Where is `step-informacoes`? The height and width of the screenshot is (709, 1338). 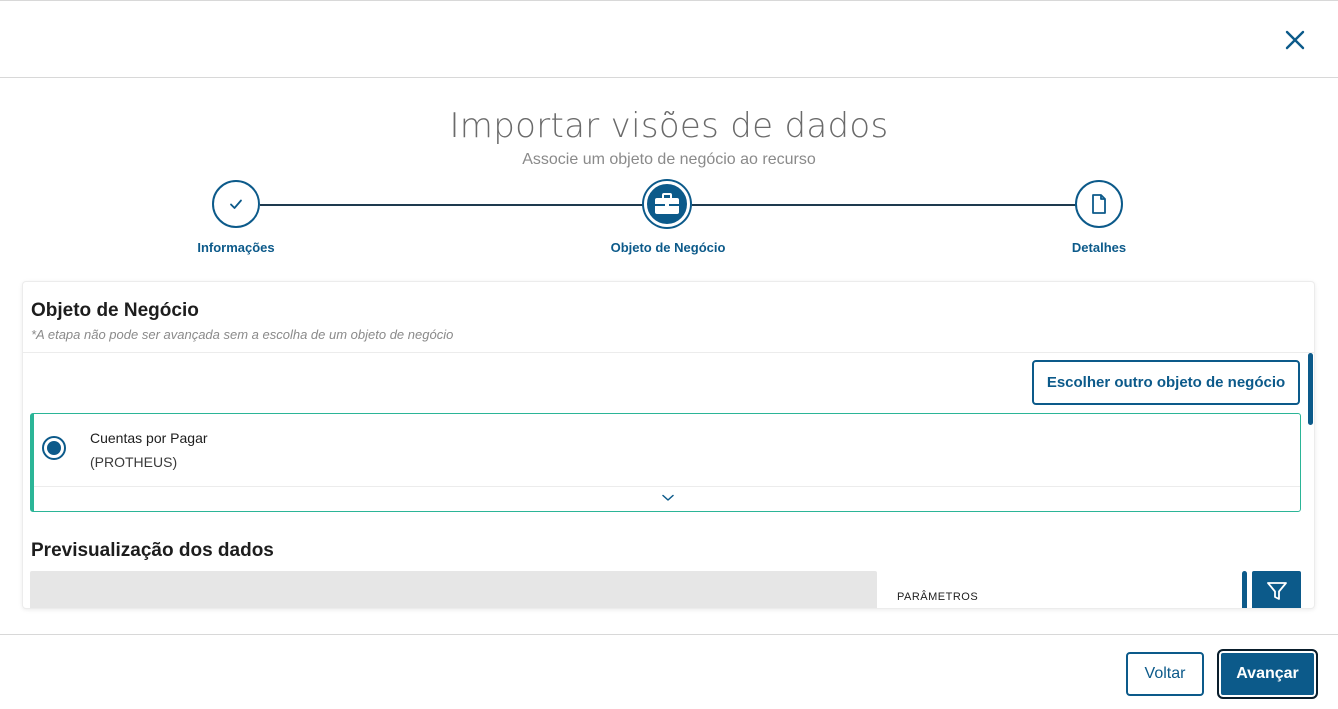
step-informacoes is located at coordinates (236, 204).